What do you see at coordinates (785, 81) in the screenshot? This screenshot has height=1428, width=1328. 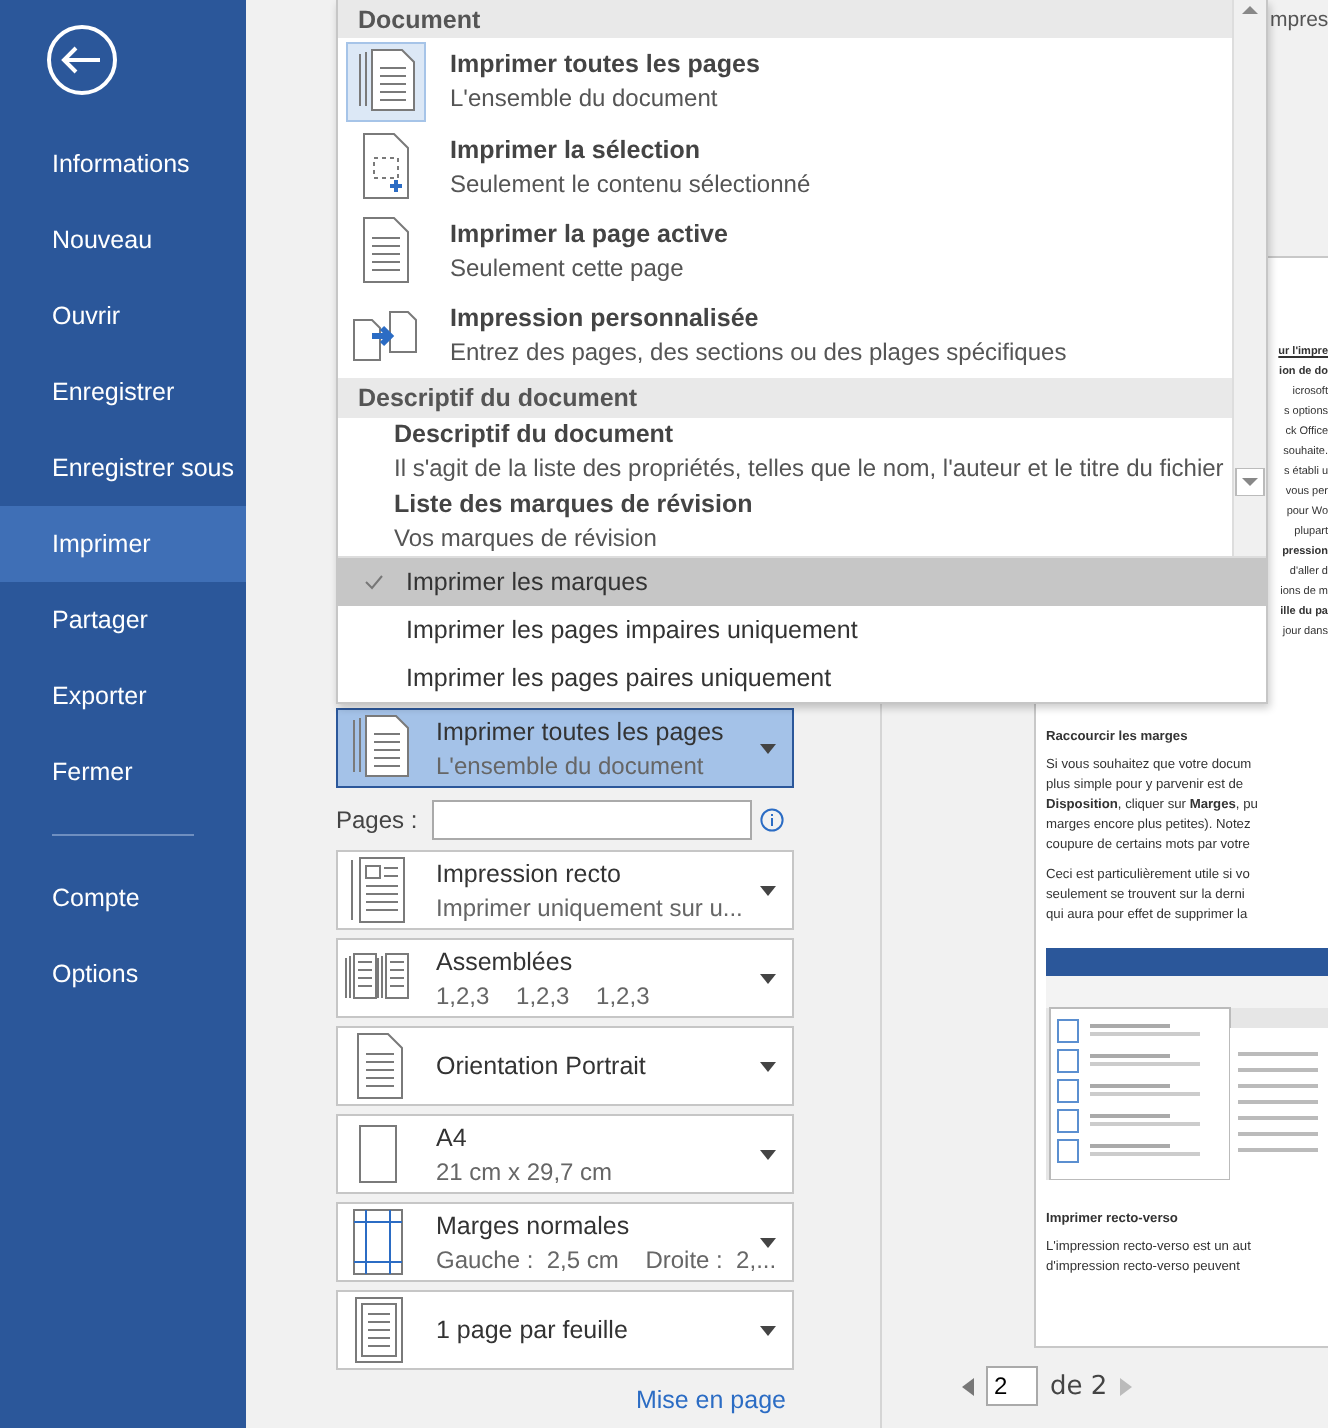 I see `menu-item: Imprimer toutes les pages L'ensemble du document` at bounding box center [785, 81].